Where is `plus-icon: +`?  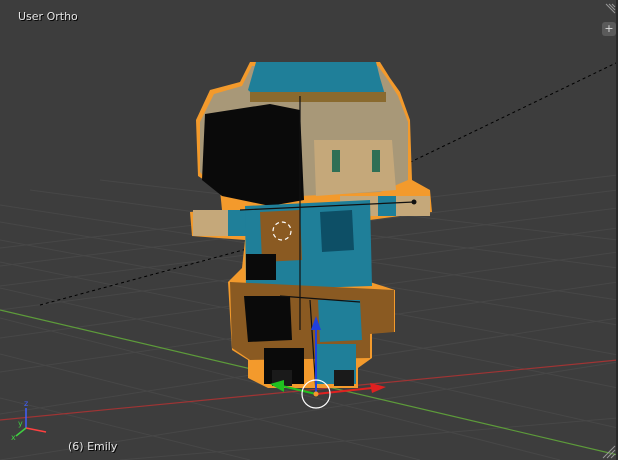
plus-icon: + is located at coordinates (609, 29).